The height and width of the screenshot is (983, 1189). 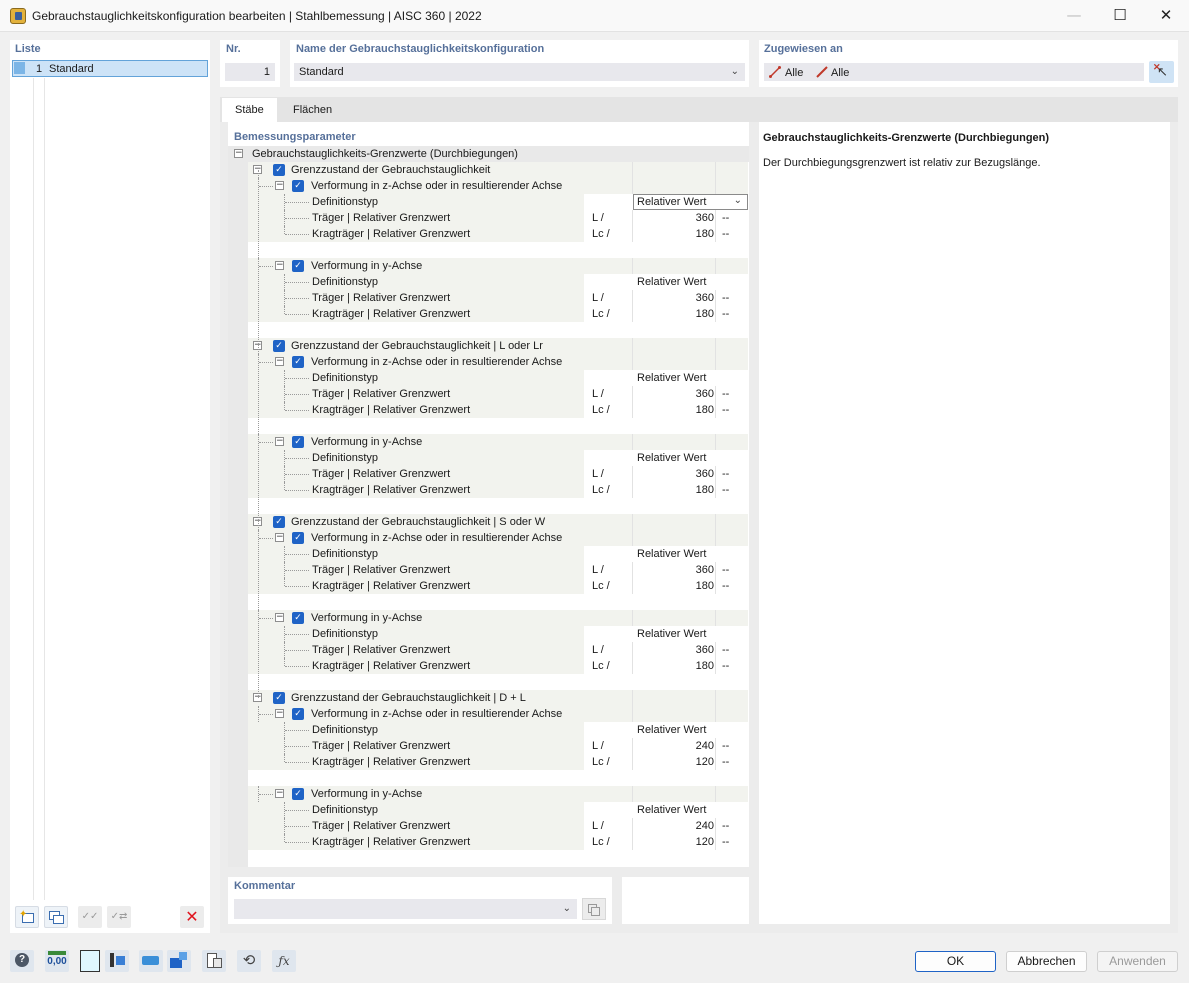 What do you see at coordinates (1074, 16) in the screenshot?
I see `minimize-button: —` at bounding box center [1074, 16].